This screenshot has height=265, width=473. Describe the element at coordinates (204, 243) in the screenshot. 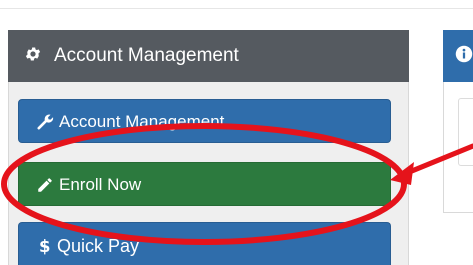

I see `quick-pay-button: $ Quick Pay` at that location.